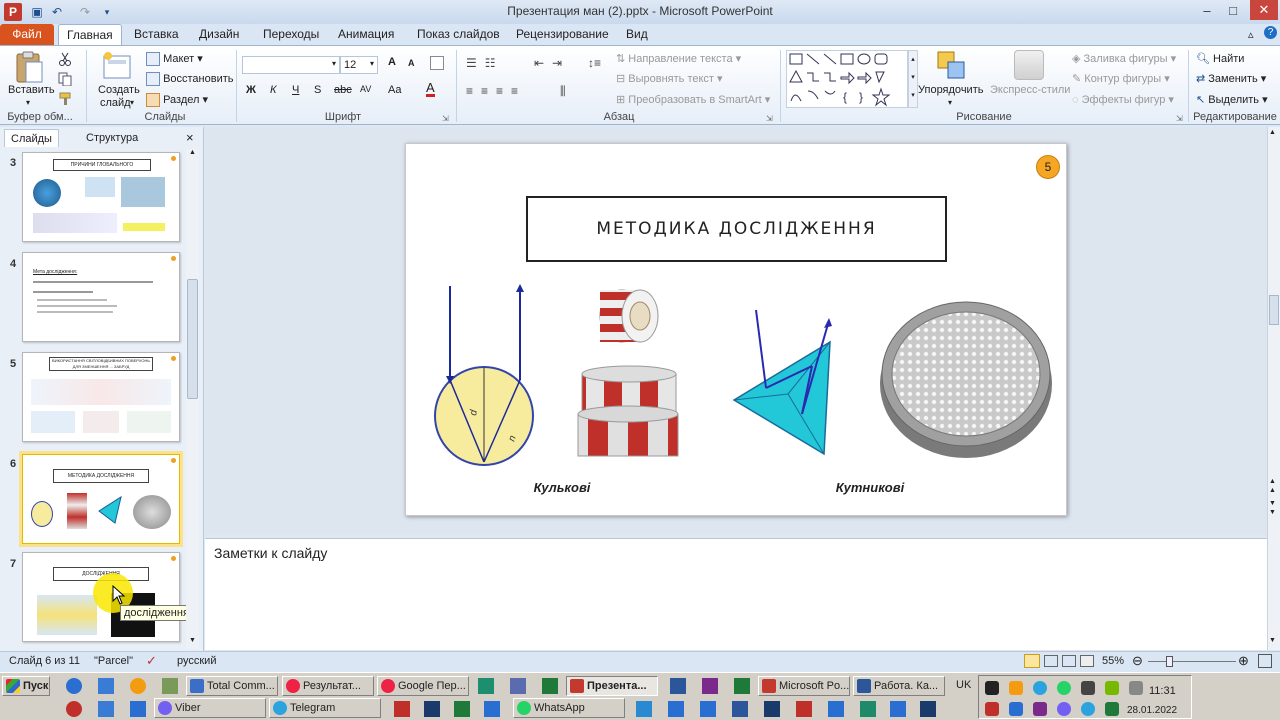 This screenshot has height=720, width=1280. I want to click on line-spacing-icon: ↕≡, so click(594, 63).